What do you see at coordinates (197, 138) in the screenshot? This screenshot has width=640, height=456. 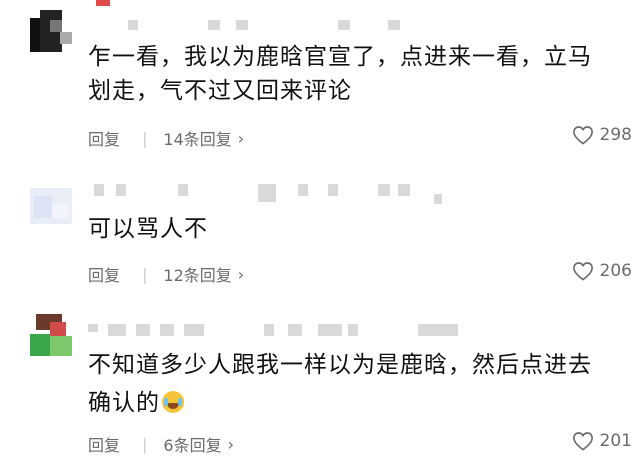 I see `view-replies-link: 14条回复` at bounding box center [197, 138].